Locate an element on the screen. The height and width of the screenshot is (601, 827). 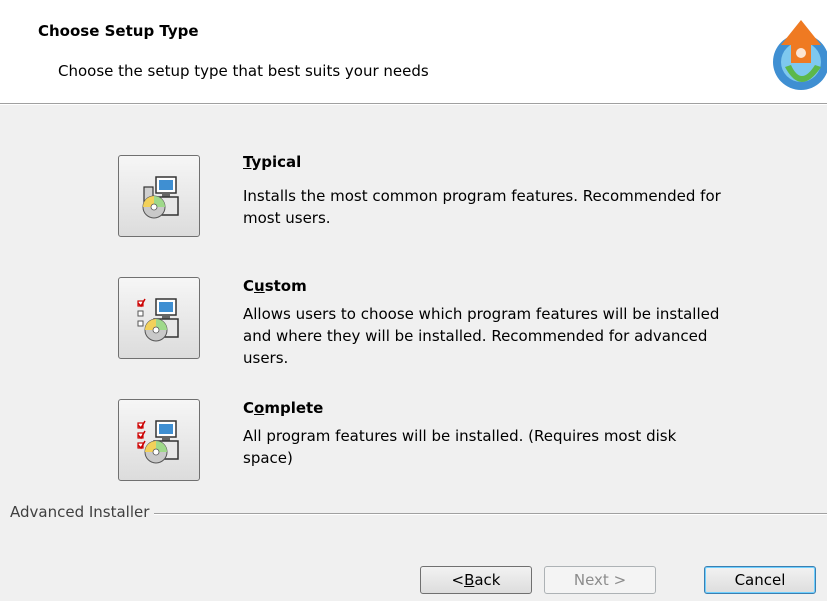
computer-cd-icon is located at coordinates (160, 197).